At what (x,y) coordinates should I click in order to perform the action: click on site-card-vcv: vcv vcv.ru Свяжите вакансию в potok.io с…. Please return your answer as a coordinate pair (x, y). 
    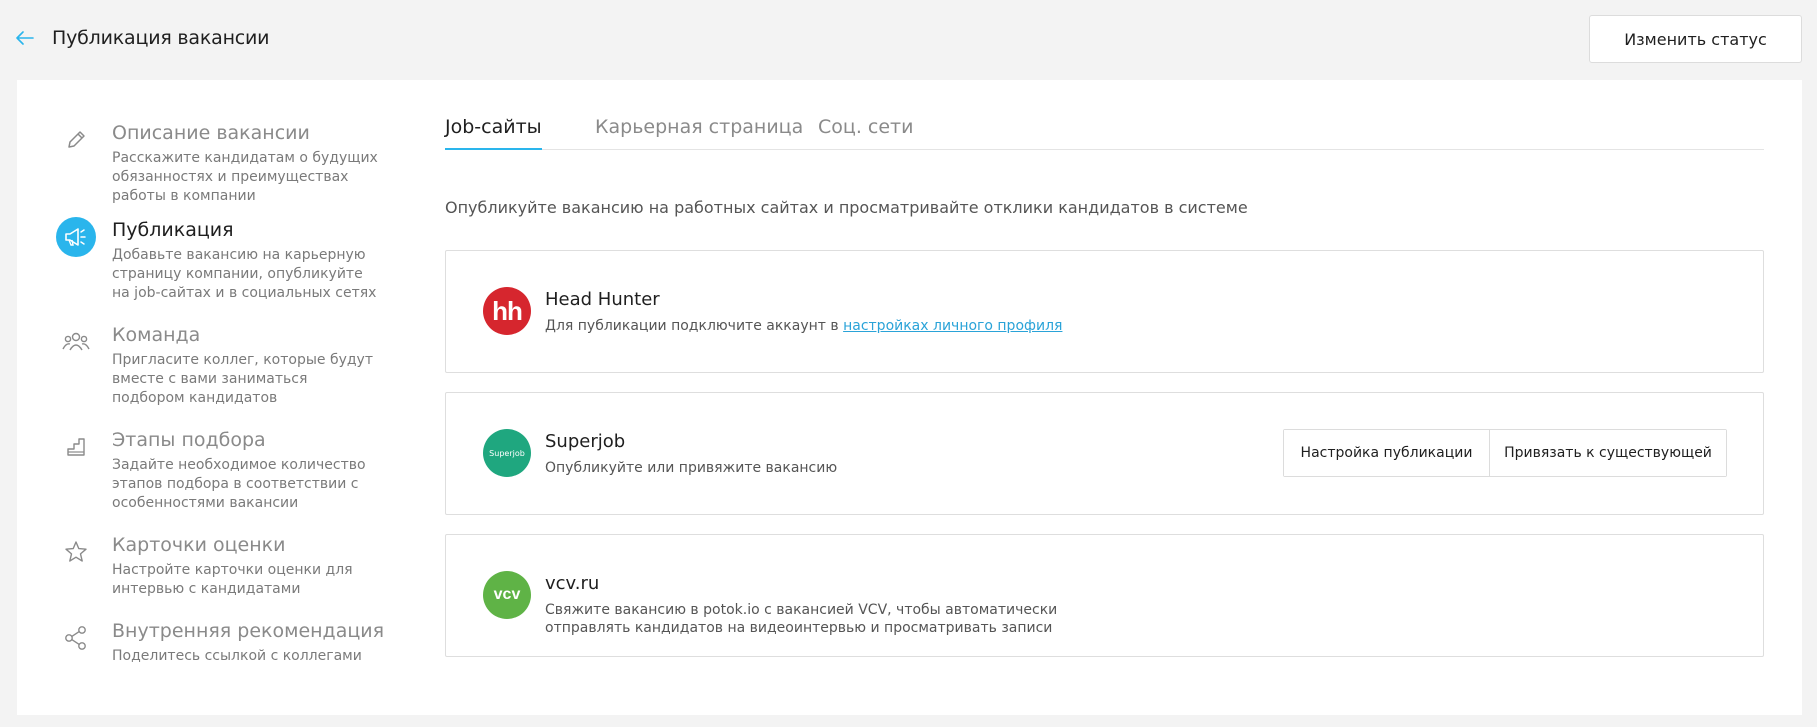
    Looking at the image, I should click on (1104, 595).